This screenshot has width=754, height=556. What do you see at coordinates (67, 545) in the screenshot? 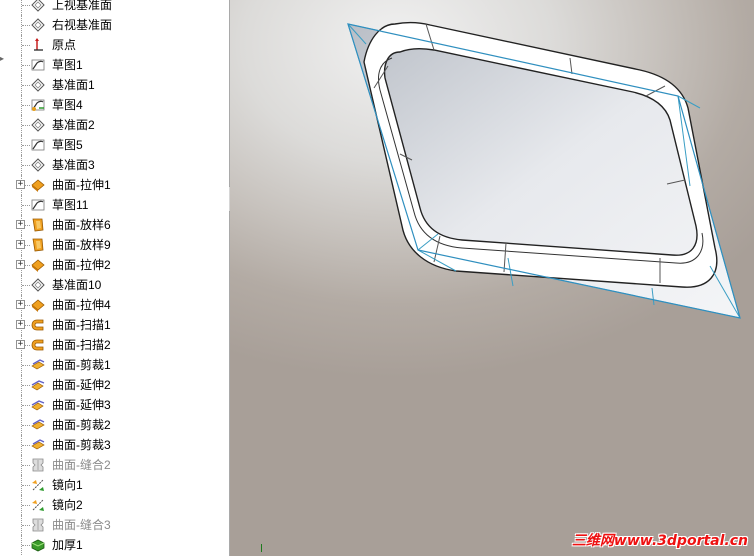
I see `tree-item-label: 加厚1` at bounding box center [67, 545].